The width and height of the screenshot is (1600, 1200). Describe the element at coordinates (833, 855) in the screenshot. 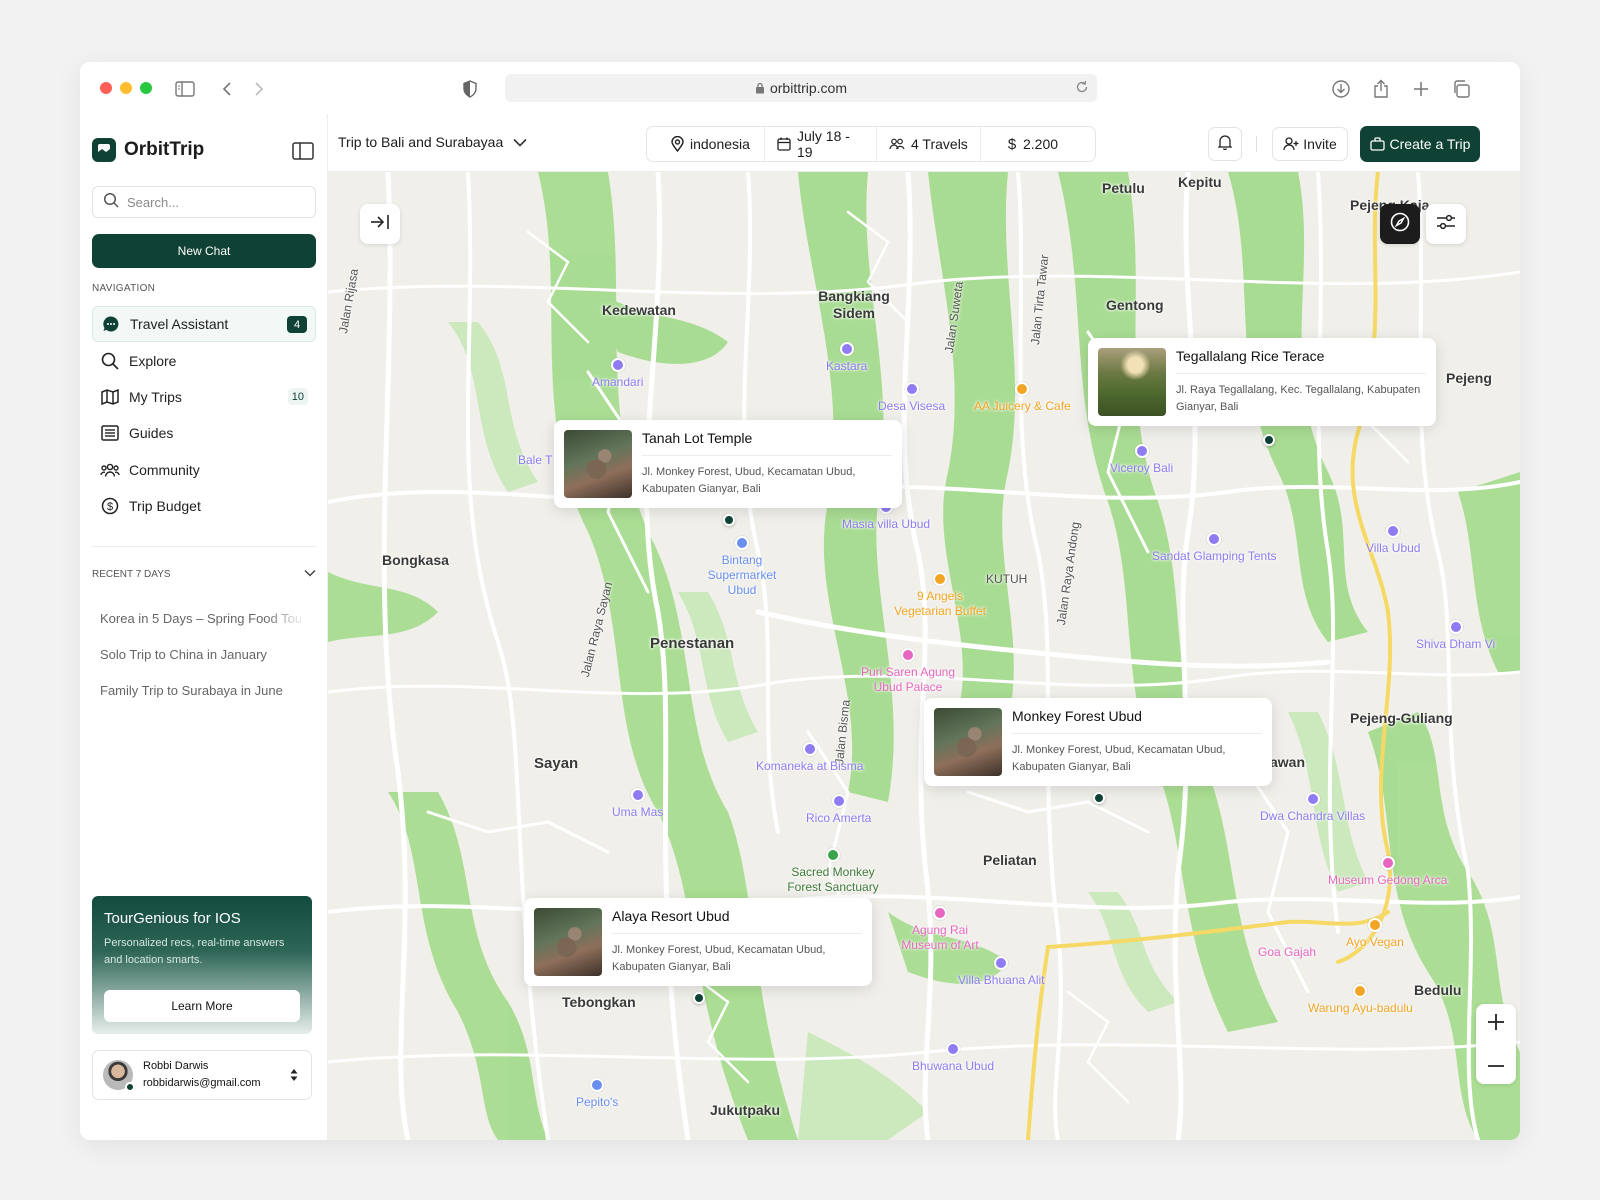

I see `park-pin-icon` at that location.